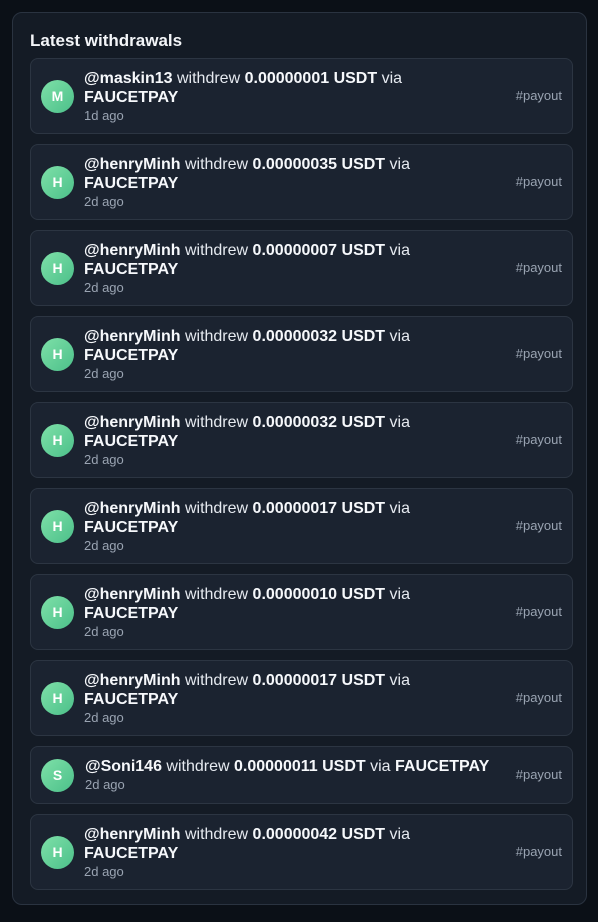  What do you see at coordinates (106, 40) in the screenshot?
I see `panel-title: Latest withdrawals` at bounding box center [106, 40].